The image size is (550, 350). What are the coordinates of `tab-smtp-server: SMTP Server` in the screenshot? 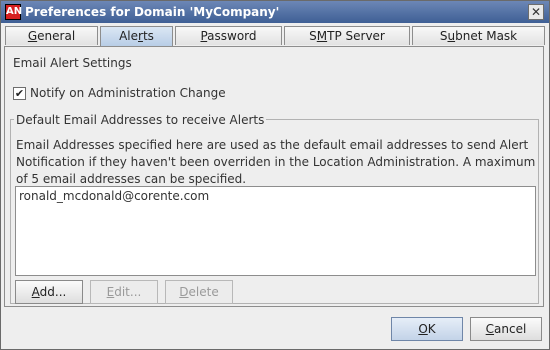 It's located at (347, 35).